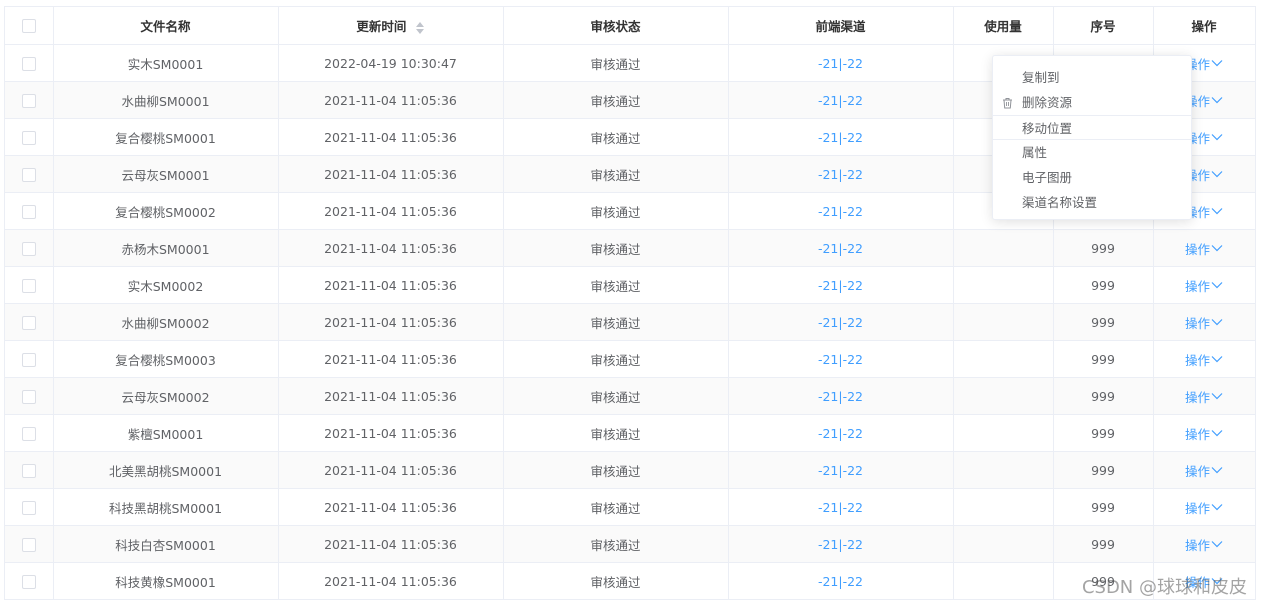 Image resolution: width=1261 pixels, height=605 pixels. What do you see at coordinates (166, 100) in the screenshot?
I see `cell-name: 水曲柳SM0001` at bounding box center [166, 100].